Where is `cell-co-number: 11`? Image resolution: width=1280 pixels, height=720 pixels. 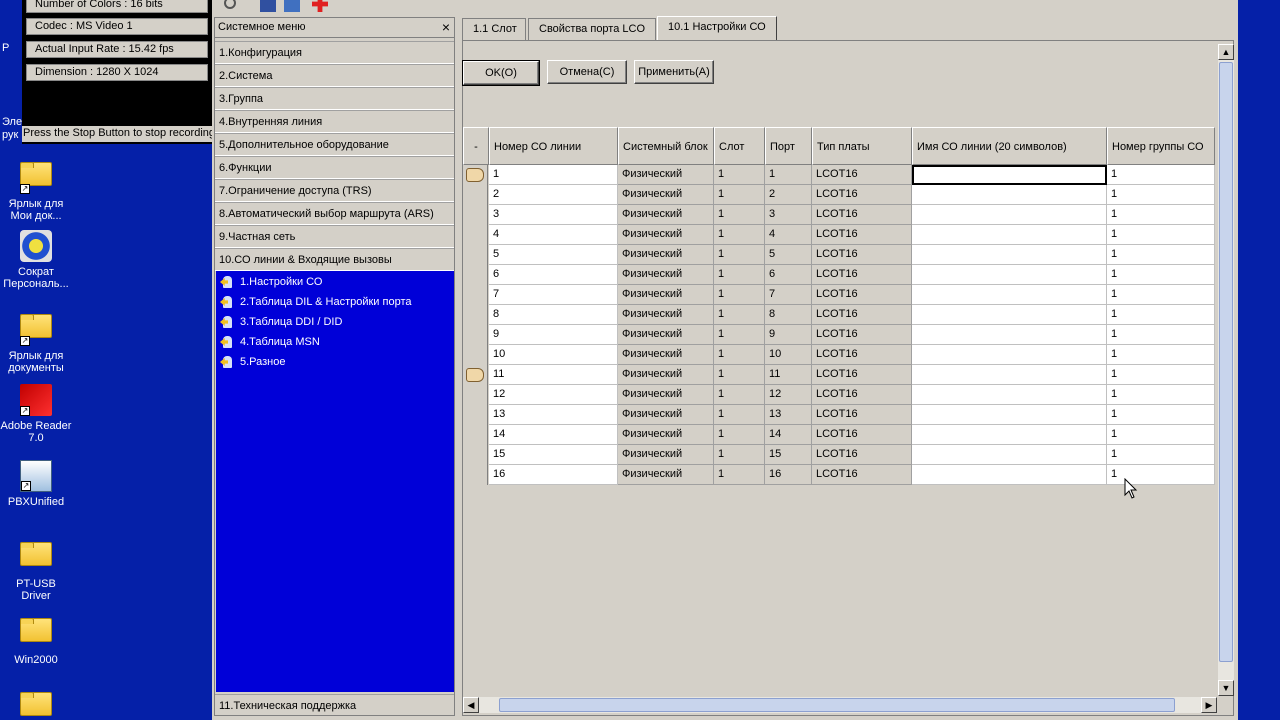
cell-co-number: 11 is located at coordinates (553, 375).